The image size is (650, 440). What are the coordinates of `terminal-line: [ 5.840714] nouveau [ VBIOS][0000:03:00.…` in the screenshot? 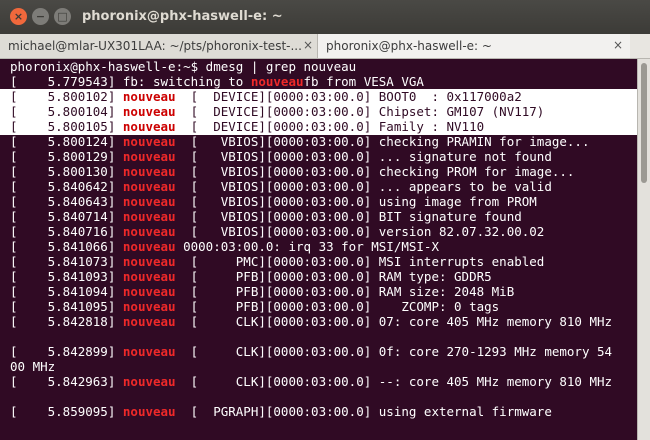 It's located at (266, 216).